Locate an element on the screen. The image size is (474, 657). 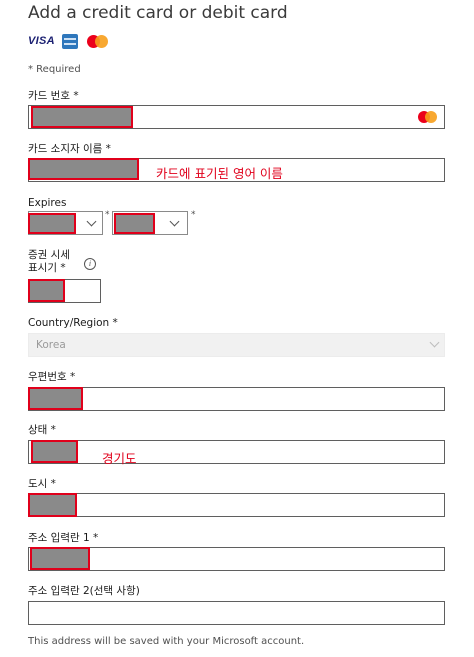
mastercard-field-icon is located at coordinates (428, 117).